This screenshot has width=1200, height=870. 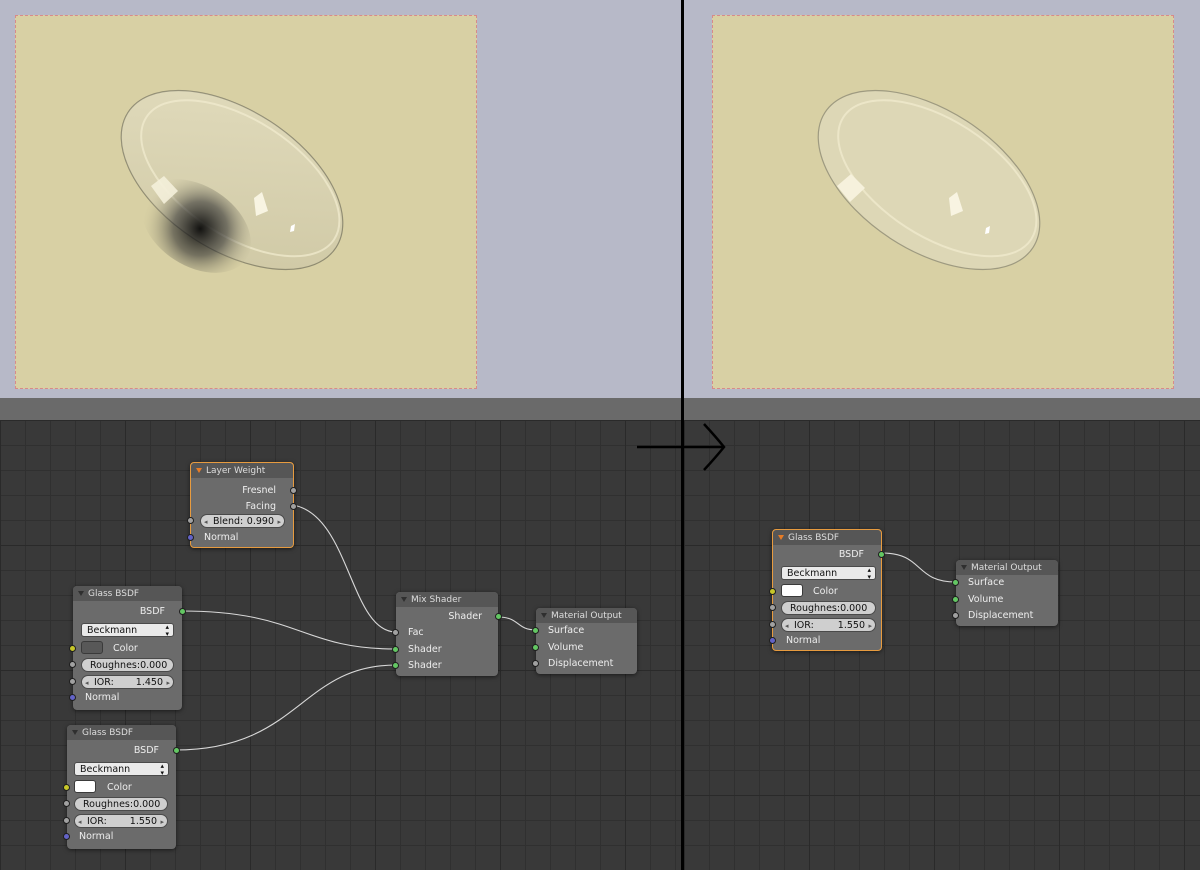 I want to click on displacement-label: Displacement, so click(x=581, y=663).